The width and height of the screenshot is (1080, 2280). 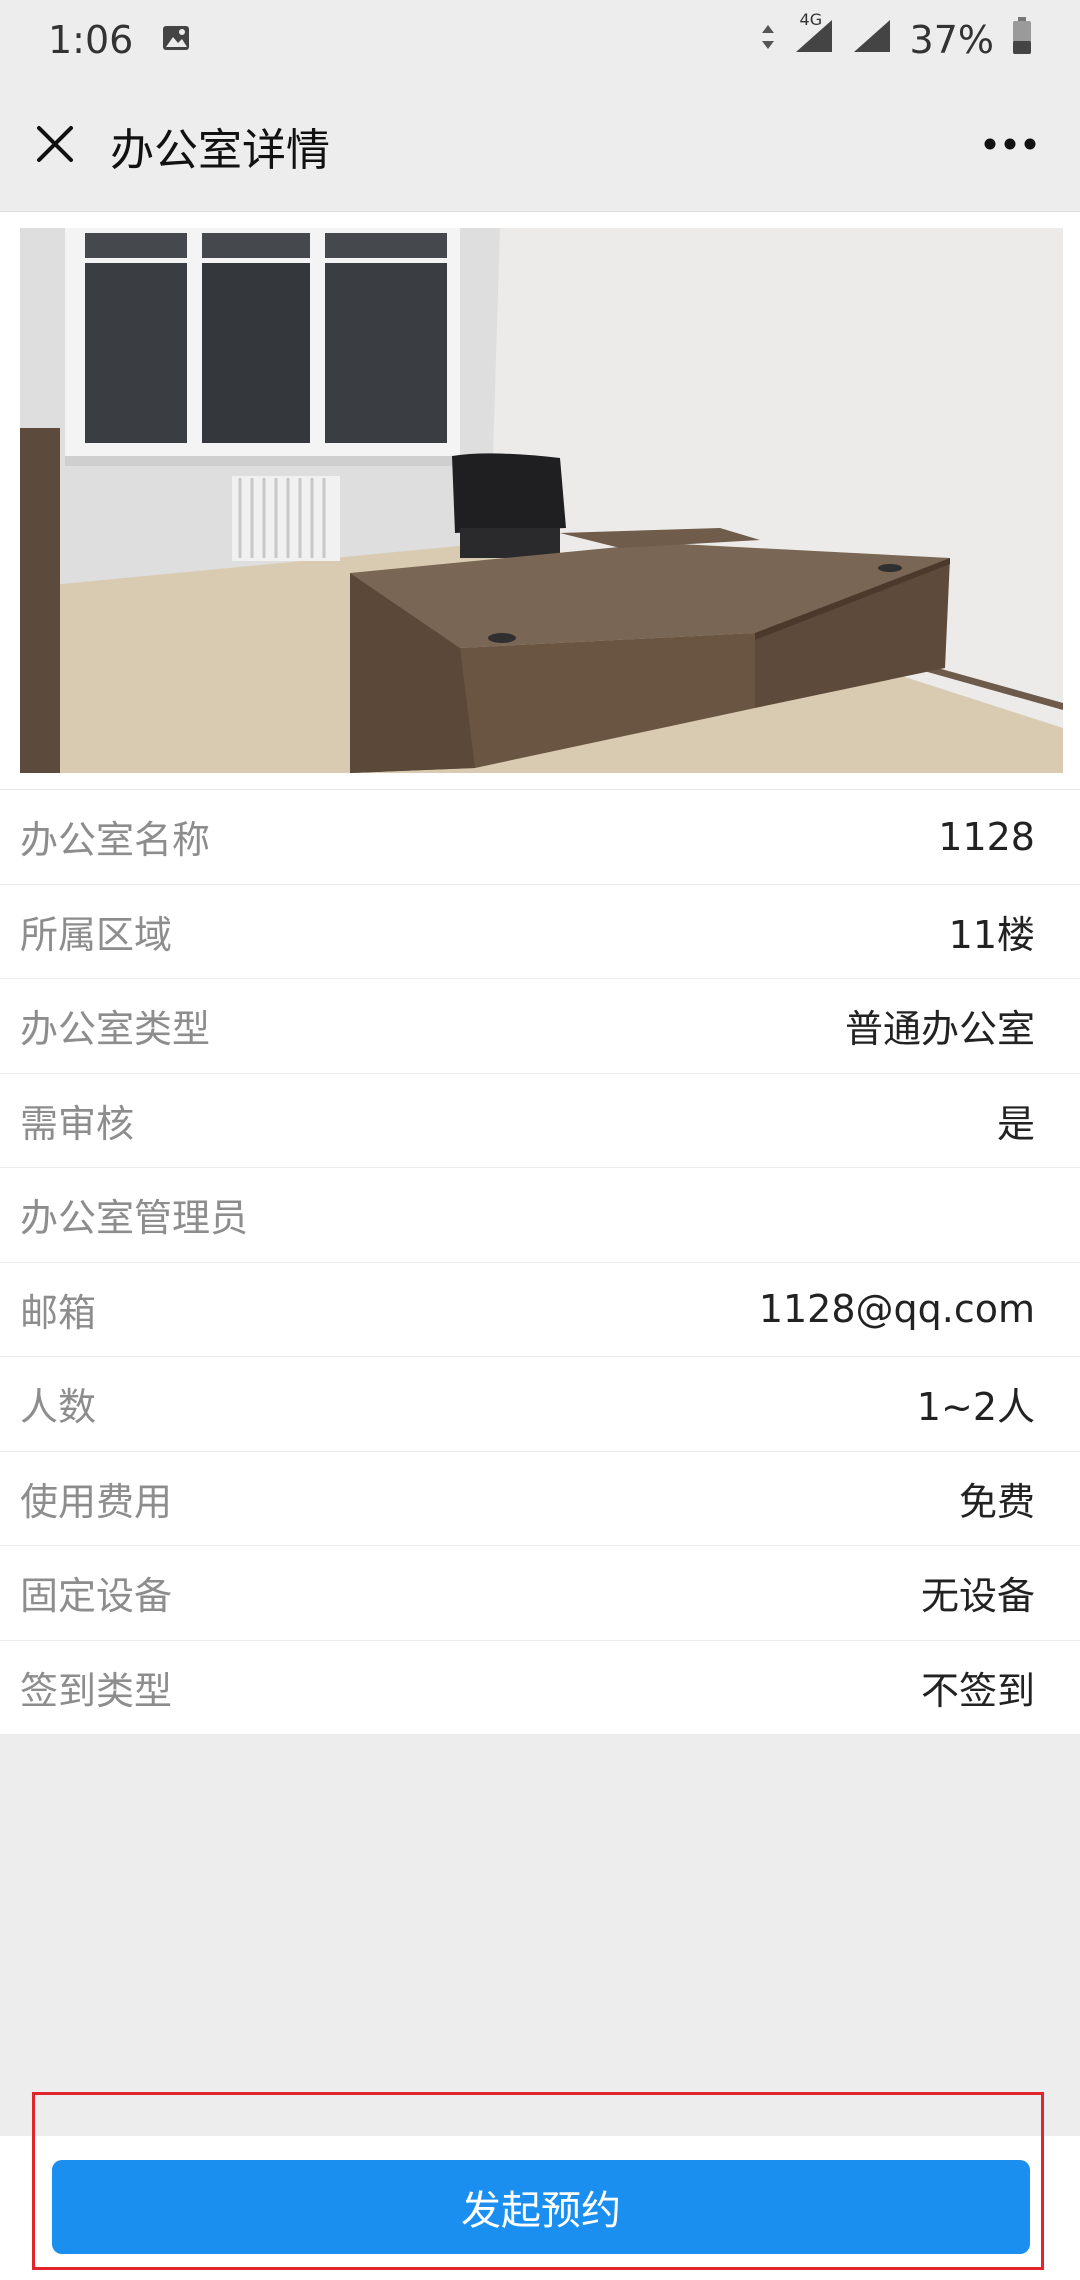 What do you see at coordinates (977, 1596) in the screenshot?
I see `detail-value: 无设备` at bounding box center [977, 1596].